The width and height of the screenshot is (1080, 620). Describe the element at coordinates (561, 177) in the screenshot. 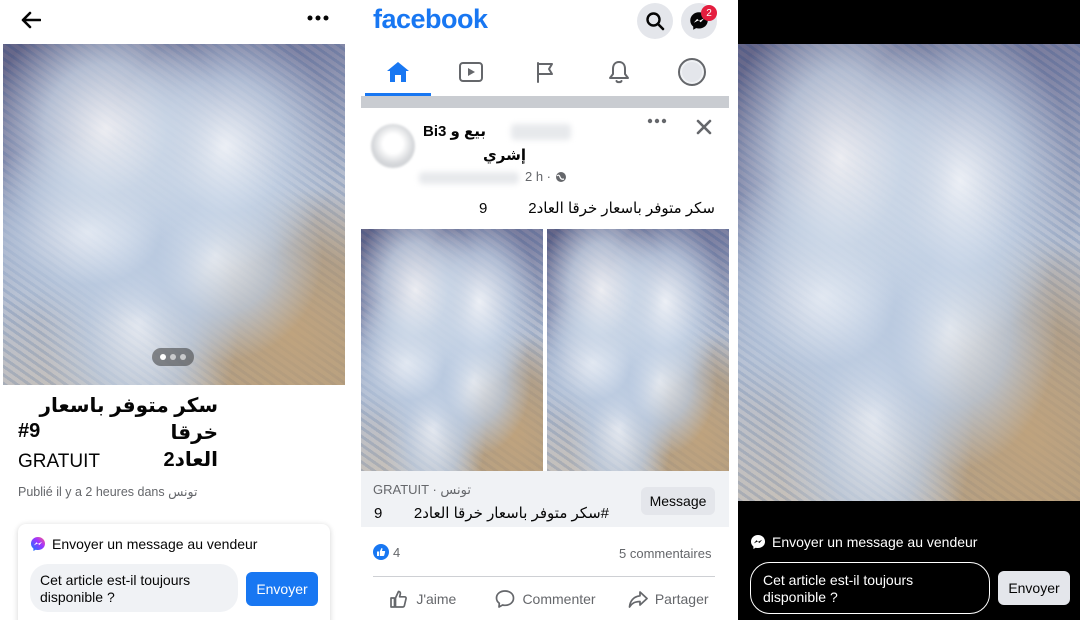

I see `globe-icon` at that location.